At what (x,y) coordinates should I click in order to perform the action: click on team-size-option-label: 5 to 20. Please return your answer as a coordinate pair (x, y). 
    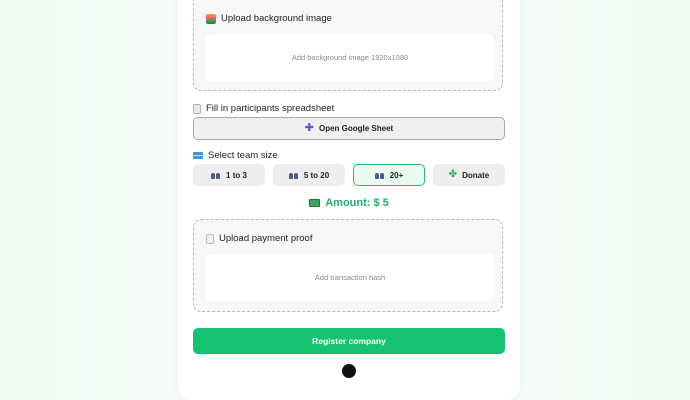
    Looking at the image, I should click on (316, 175).